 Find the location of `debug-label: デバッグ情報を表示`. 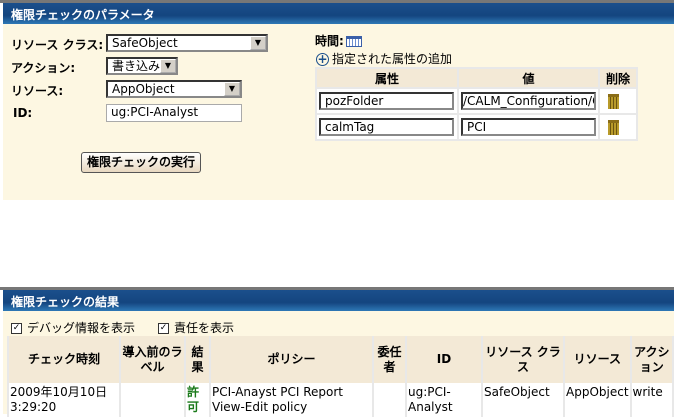

debug-label: デバッグ情報を表示 is located at coordinates (81, 328).